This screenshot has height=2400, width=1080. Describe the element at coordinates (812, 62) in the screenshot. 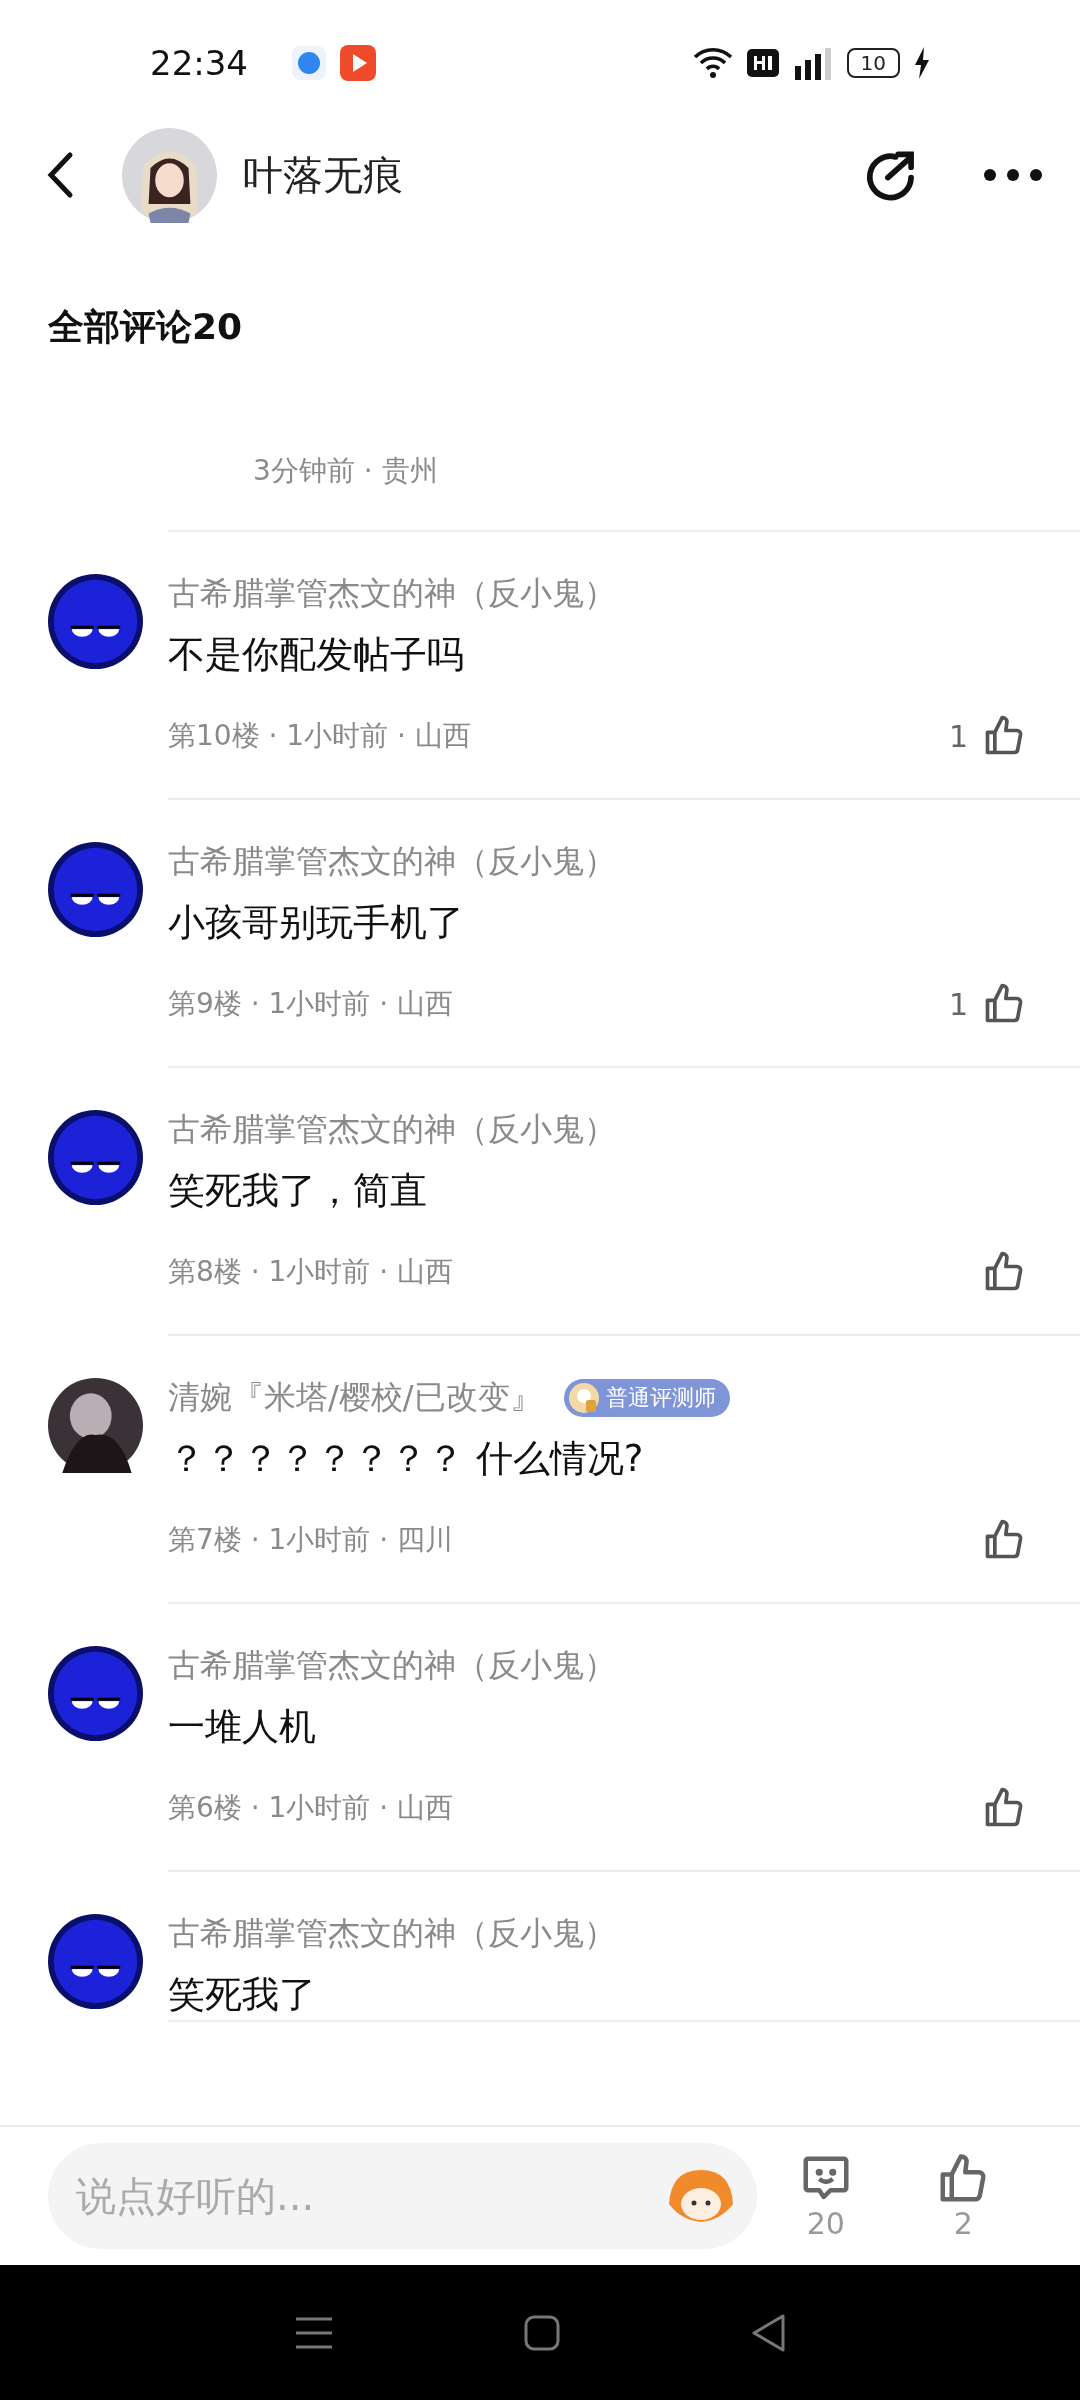

I see `signal-icon` at that location.